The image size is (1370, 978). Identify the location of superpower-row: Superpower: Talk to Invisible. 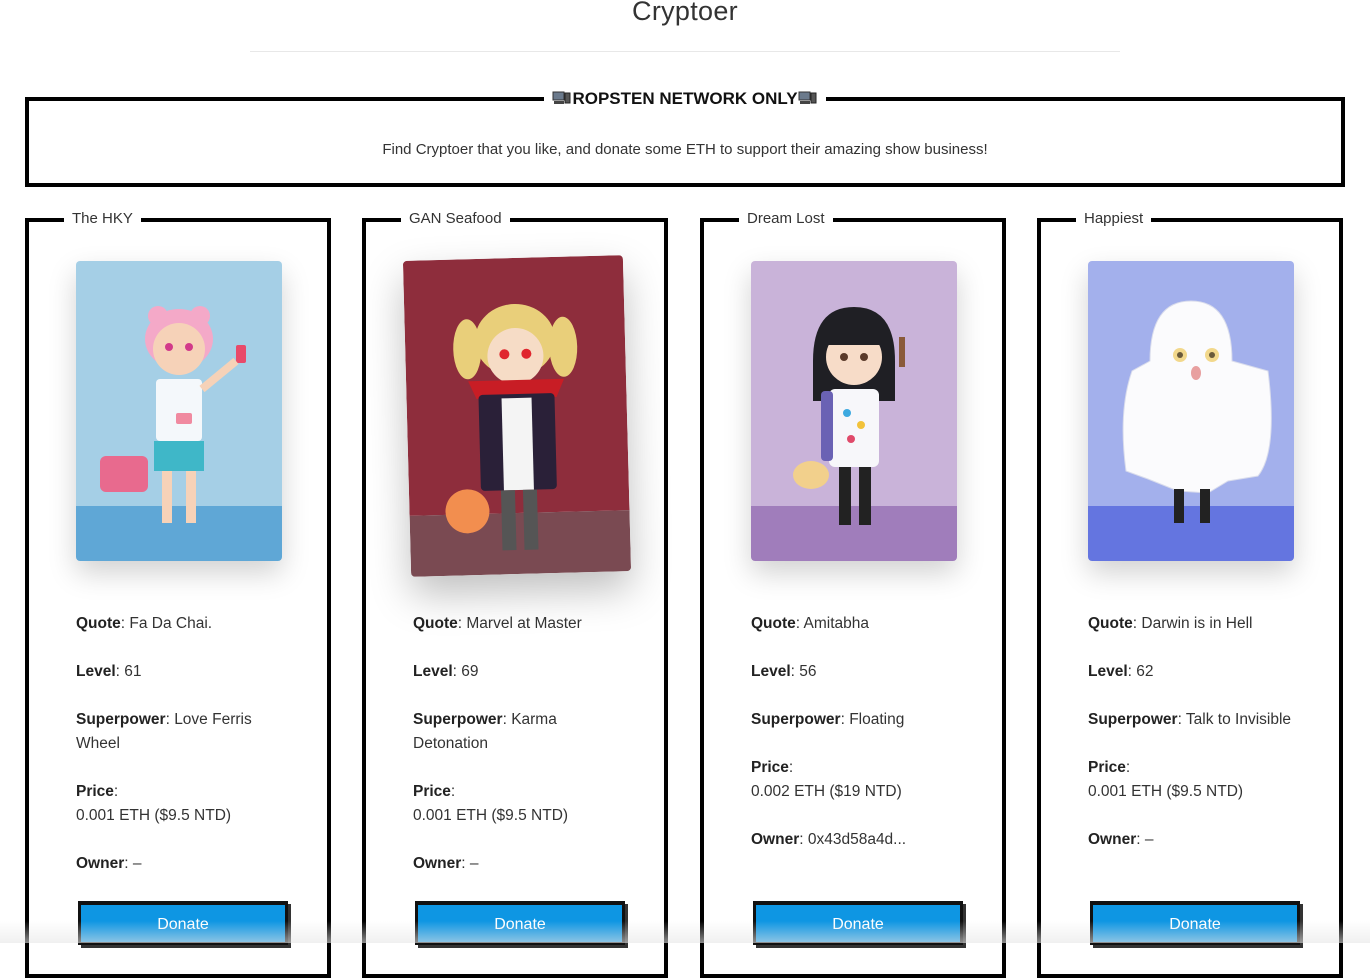
(1190, 719).